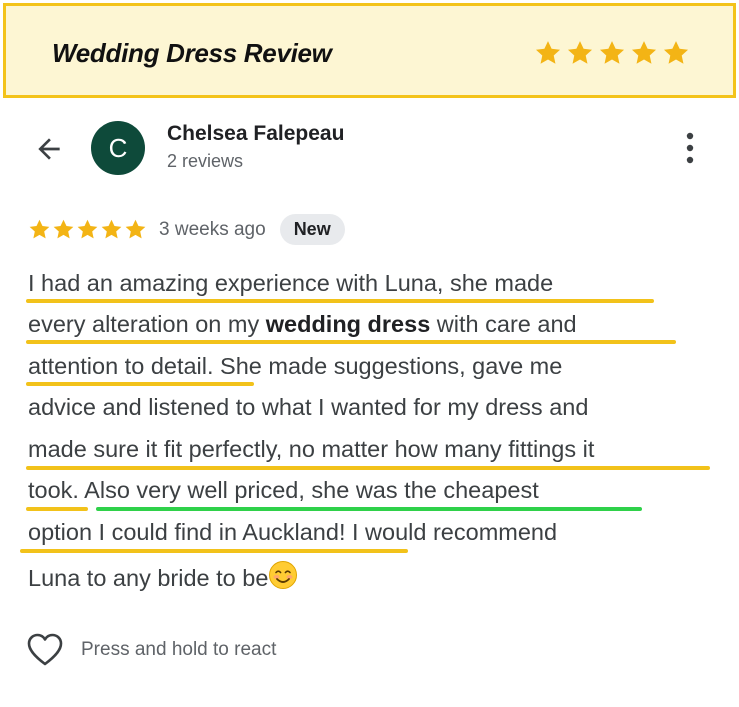 This screenshot has height=707, width=739. I want to click on avatar-initial: C, so click(118, 147).